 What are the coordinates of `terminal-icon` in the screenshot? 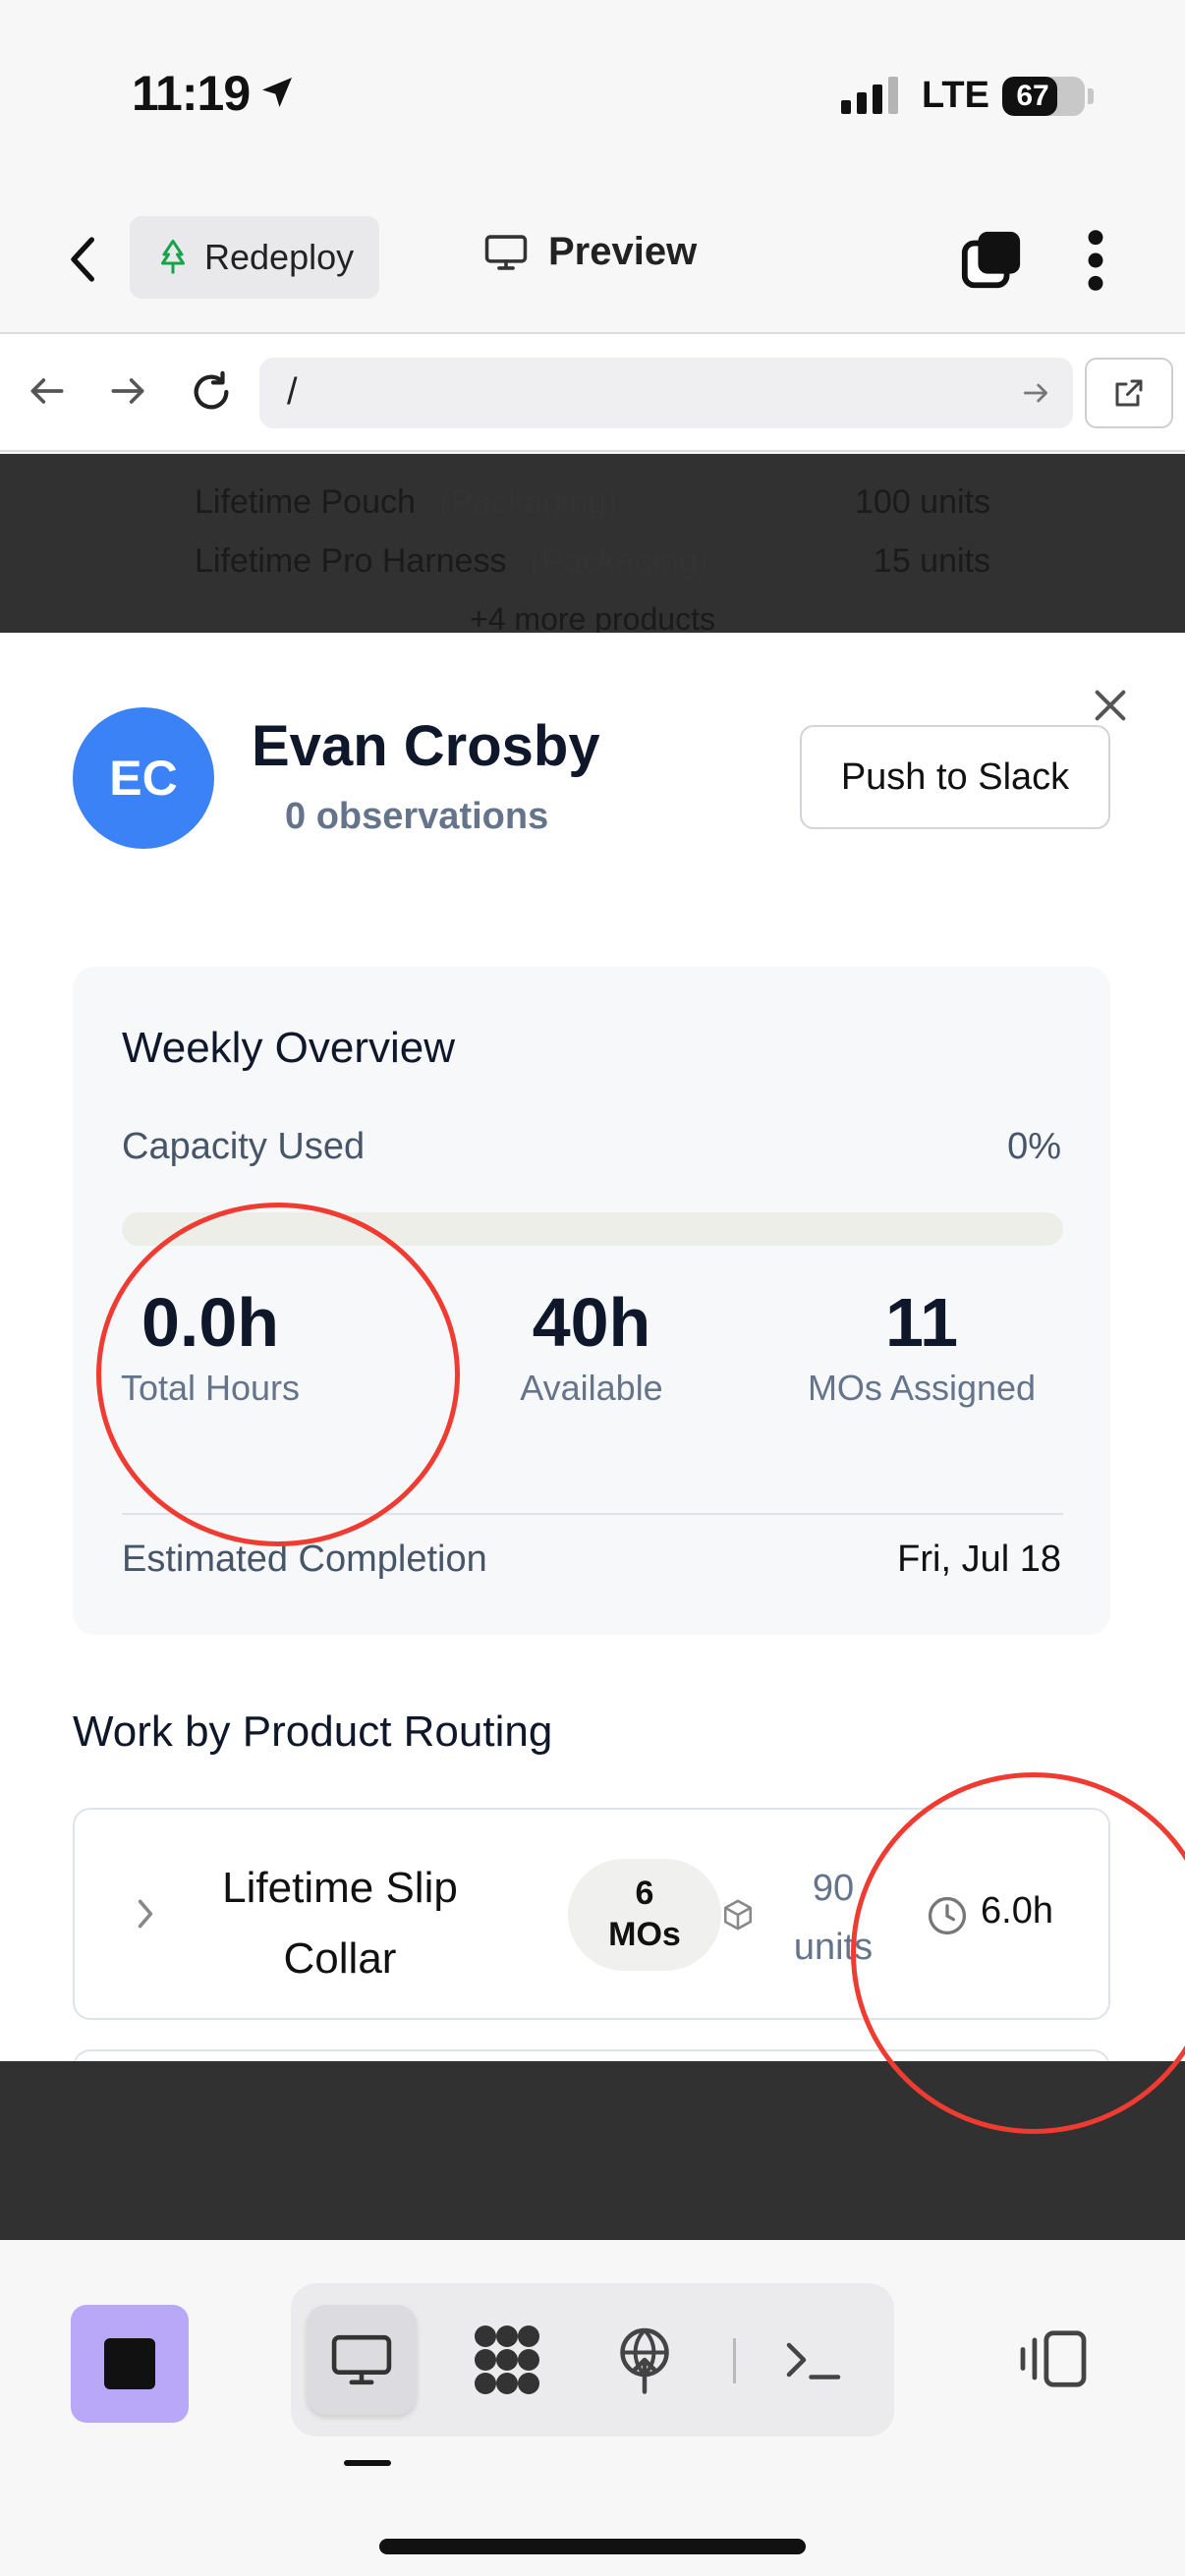 It's located at (814, 2361).